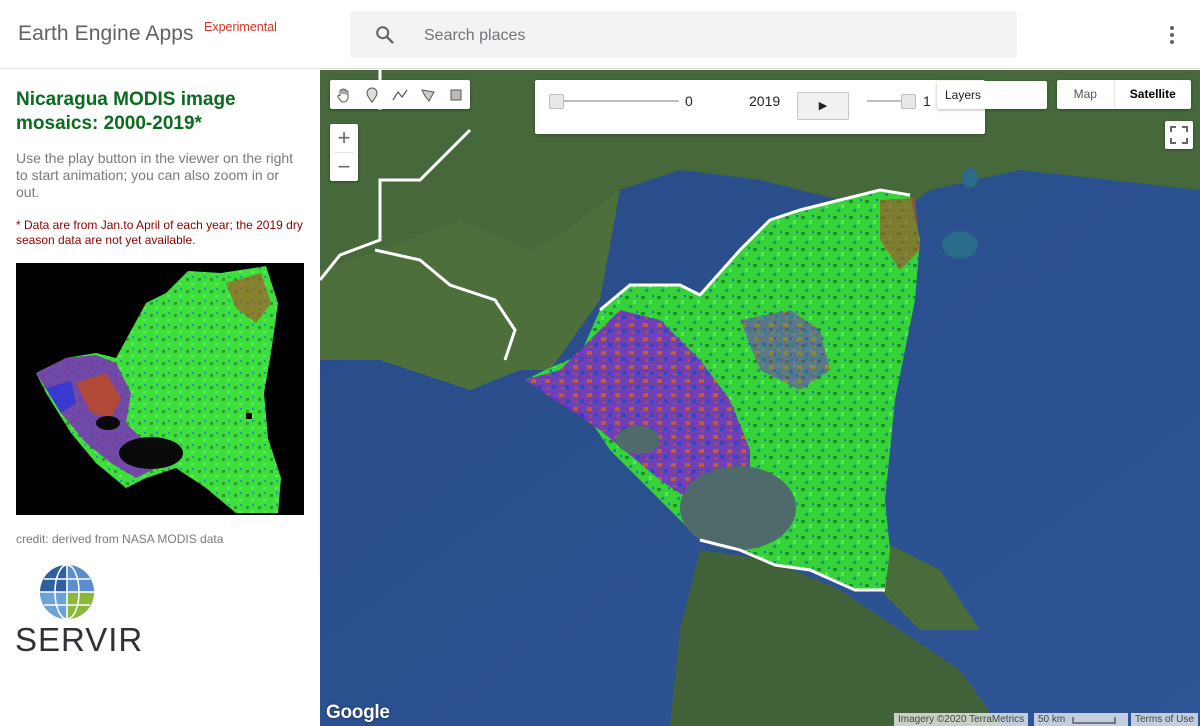 The image size is (1200, 726). I want to click on search-icon, so click(385, 35).